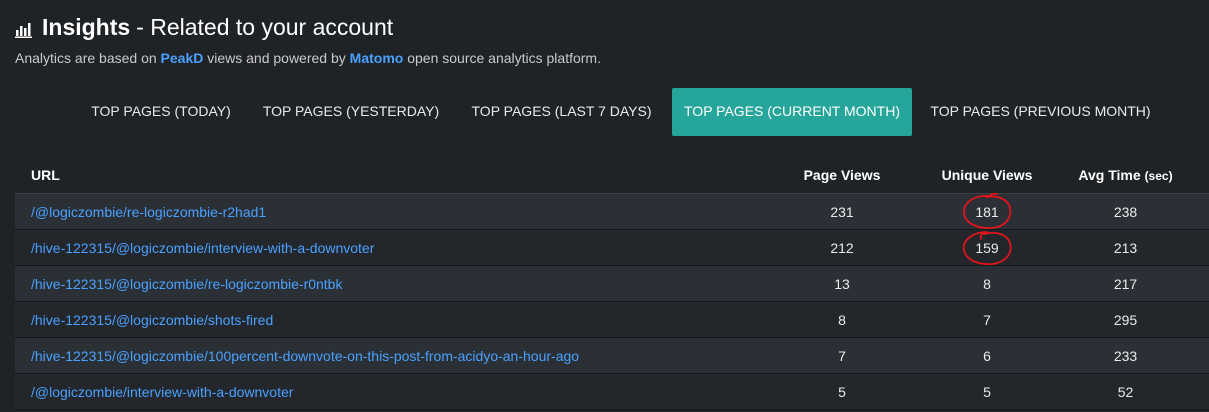 Image resolution: width=1209 pixels, height=412 pixels. What do you see at coordinates (842, 247) in the screenshot?
I see `row-page-views: 212` at bounding box center [842, 247].